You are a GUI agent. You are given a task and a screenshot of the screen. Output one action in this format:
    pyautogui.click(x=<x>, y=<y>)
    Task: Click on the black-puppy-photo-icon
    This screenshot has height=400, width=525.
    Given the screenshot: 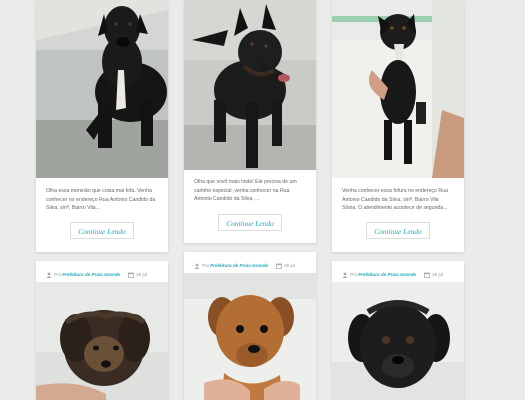 What is the action you would take?
    pyautogui.click(x=398, y=341)
    